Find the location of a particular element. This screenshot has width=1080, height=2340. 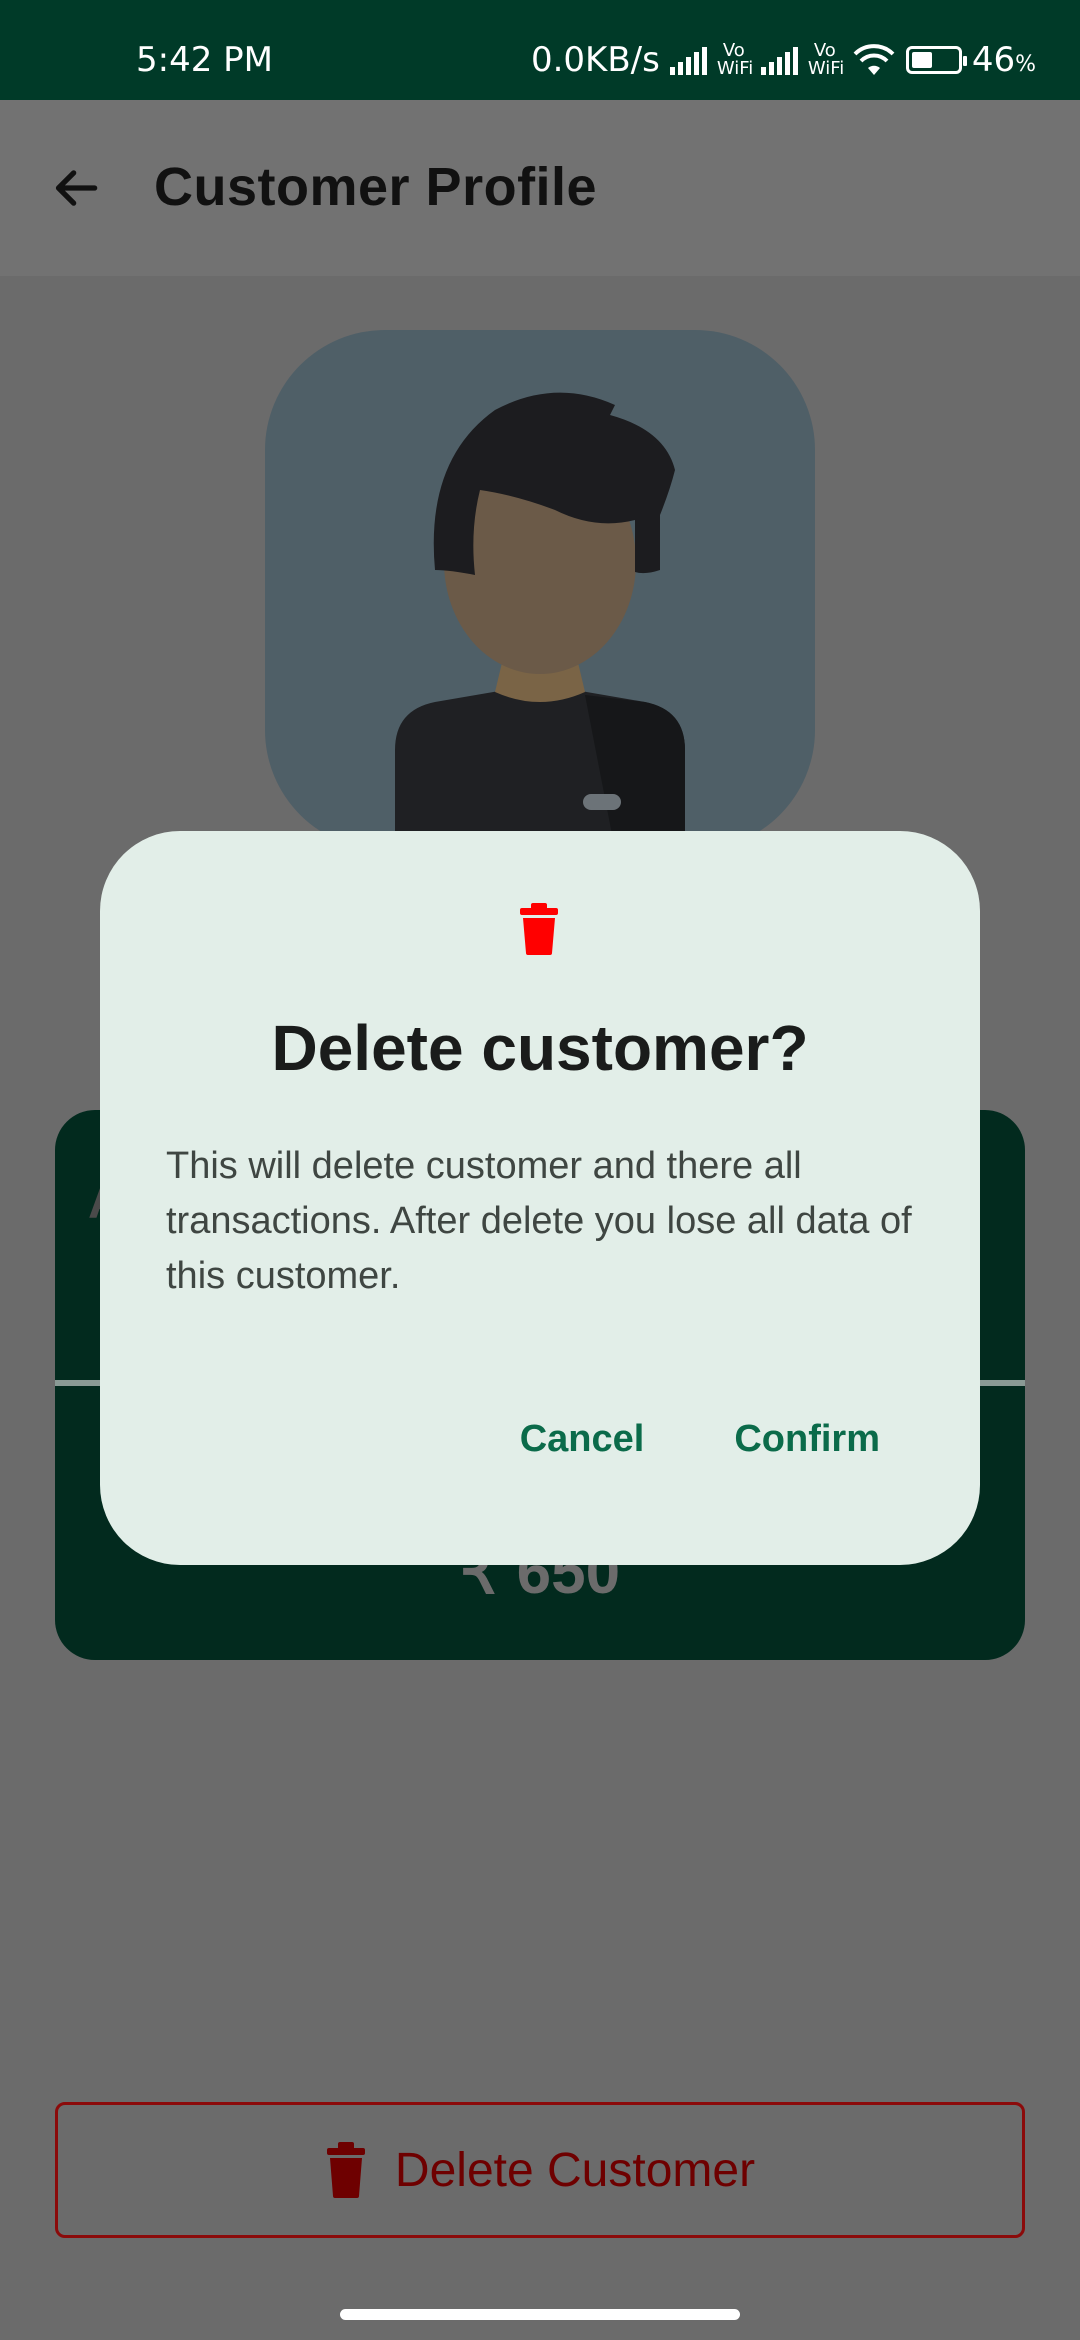

delete-customer-button: Delete Customer is located at coordinates (540, 2170).